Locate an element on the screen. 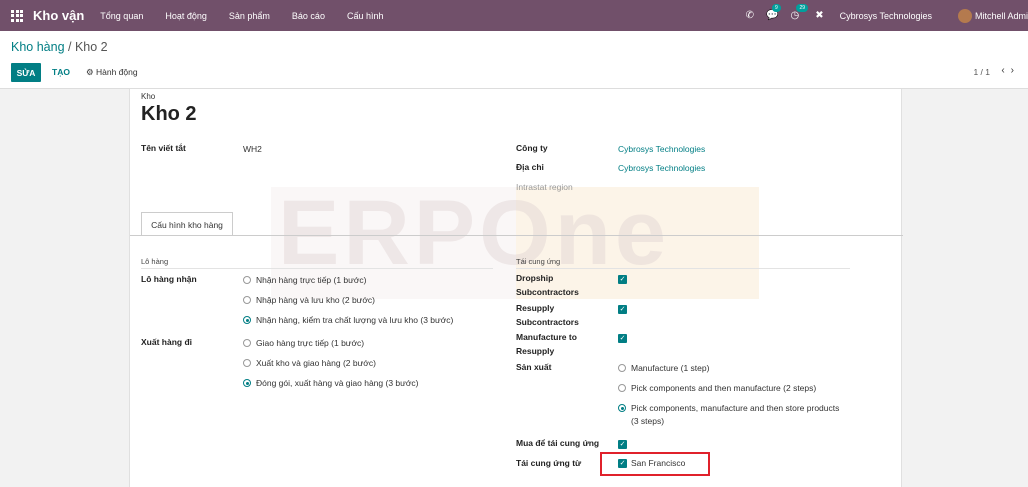  apps-grid-icon is located at coordinates (17, 15).